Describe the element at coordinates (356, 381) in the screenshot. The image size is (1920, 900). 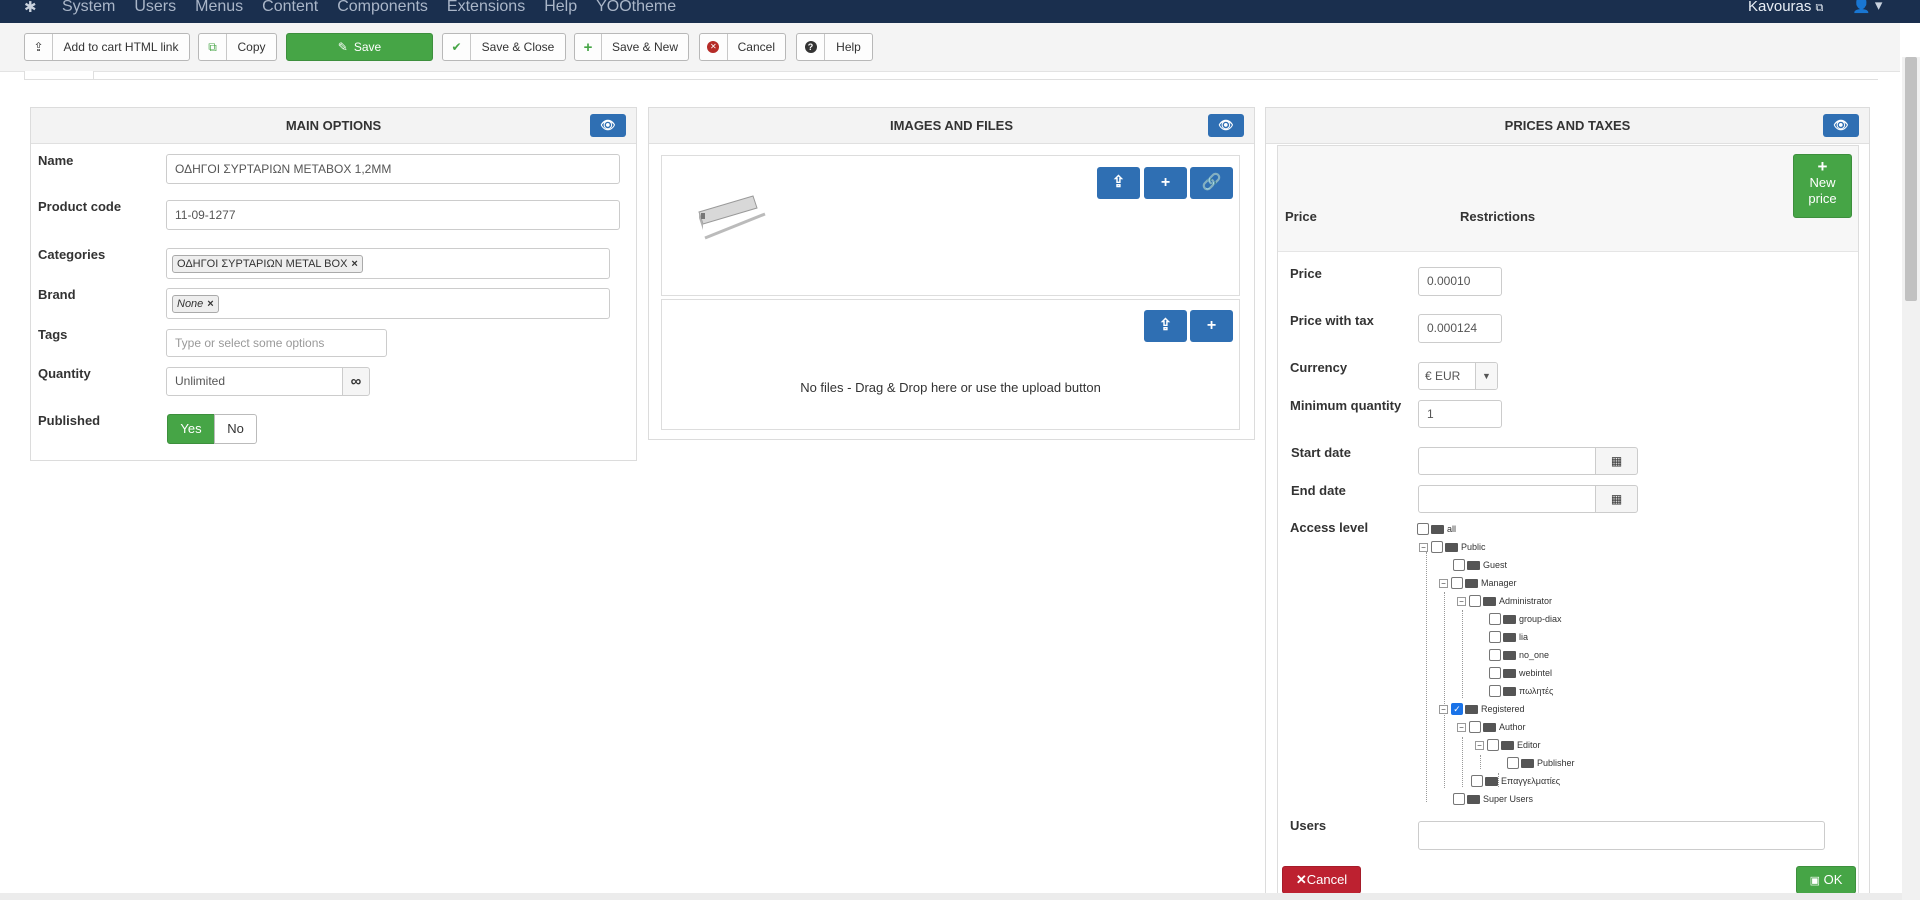
I see `infinity-icon: ∞` at that location.